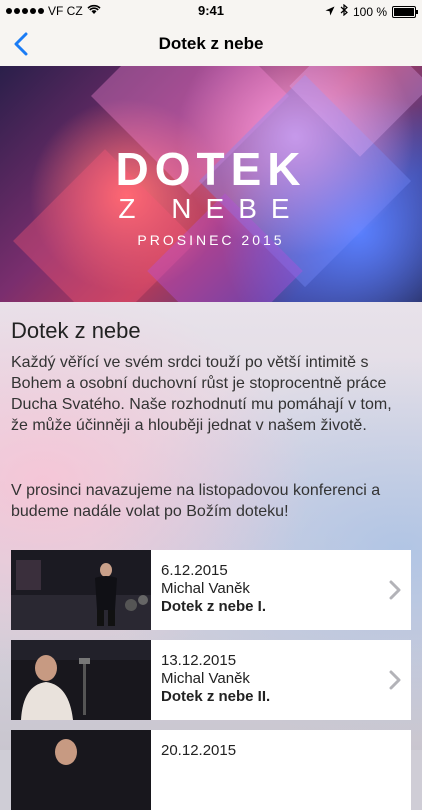 Image resolution: width=422 pixels, height=810 pixels. Describe the element at coordinates (211, 240) in the screenshot. I see `hero-date: PROSINEC 2015` at that location.